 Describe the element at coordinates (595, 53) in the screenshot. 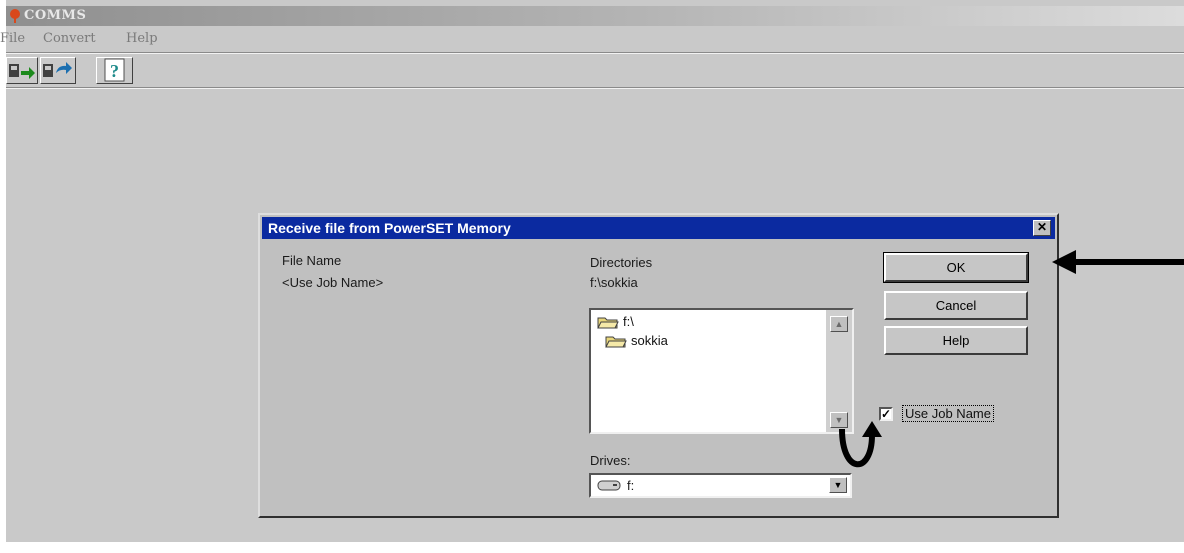

I see `menu-separator-highlight` at that location.